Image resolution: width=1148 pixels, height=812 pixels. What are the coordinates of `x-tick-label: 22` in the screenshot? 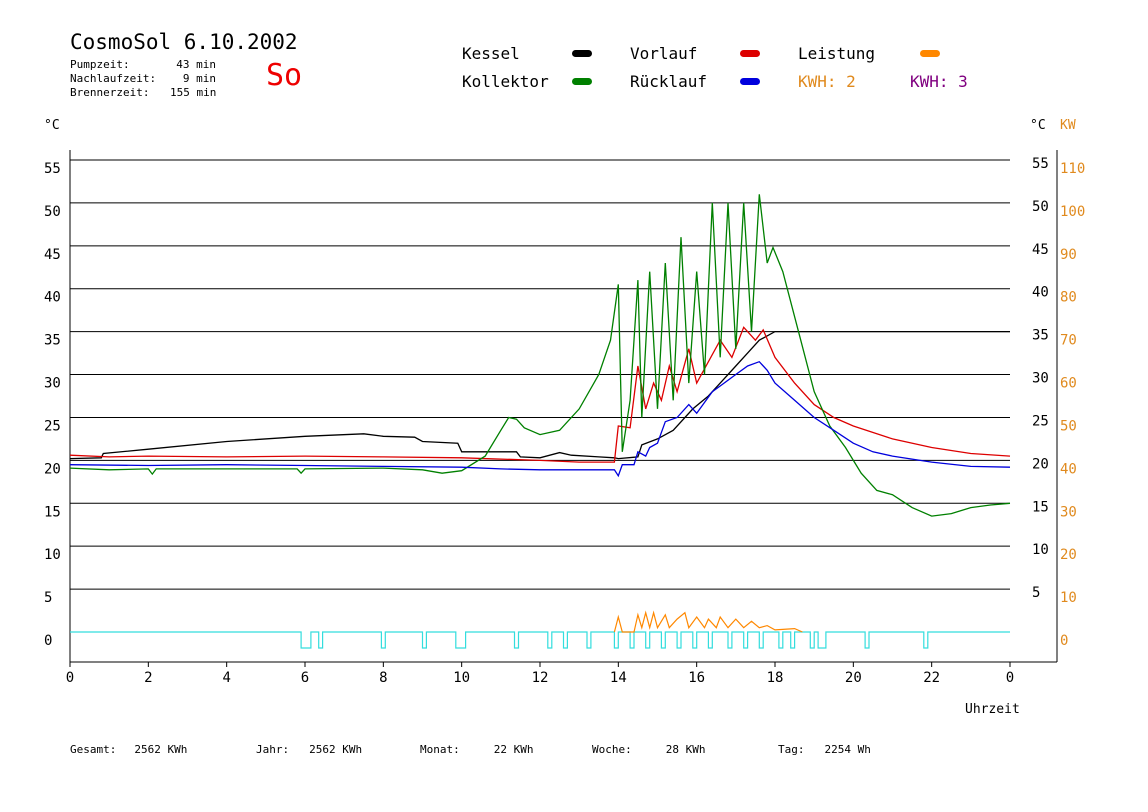 It's located at (931, 678).